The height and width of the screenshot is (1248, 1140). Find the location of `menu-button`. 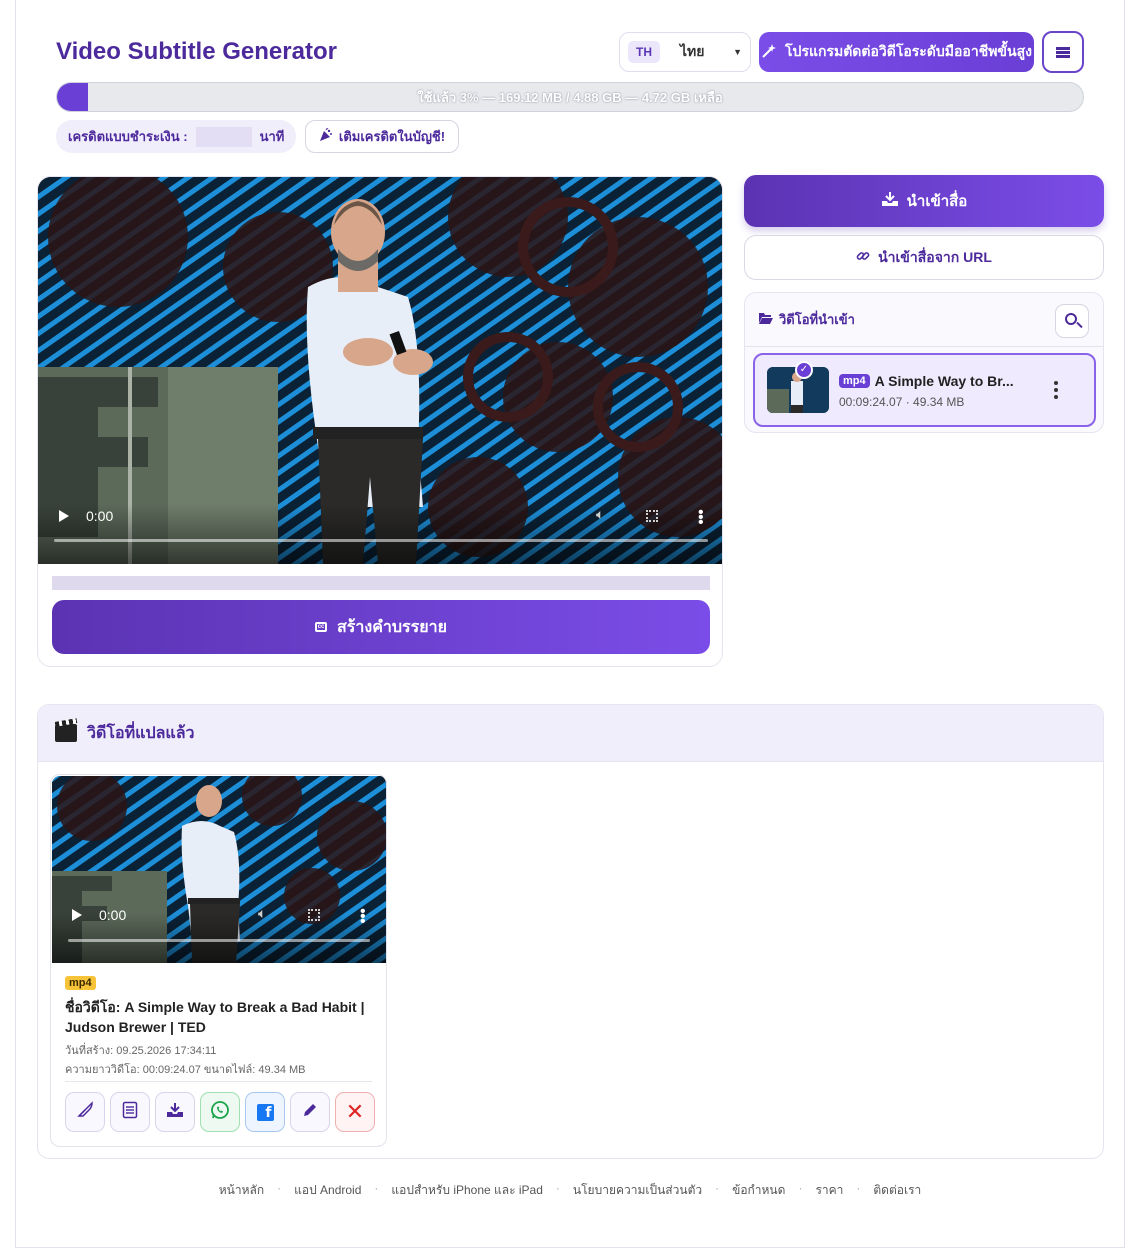

menu-button is located at coordinates (1063, 52).